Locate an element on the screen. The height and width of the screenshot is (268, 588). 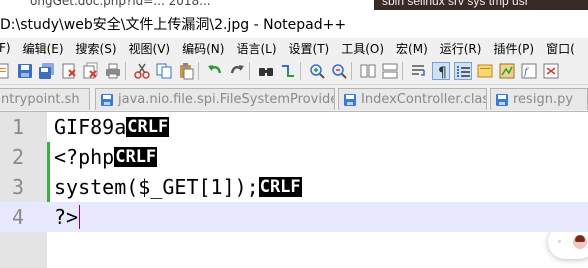
tab-label: IndexController.class is located at coordinates (424, 99).